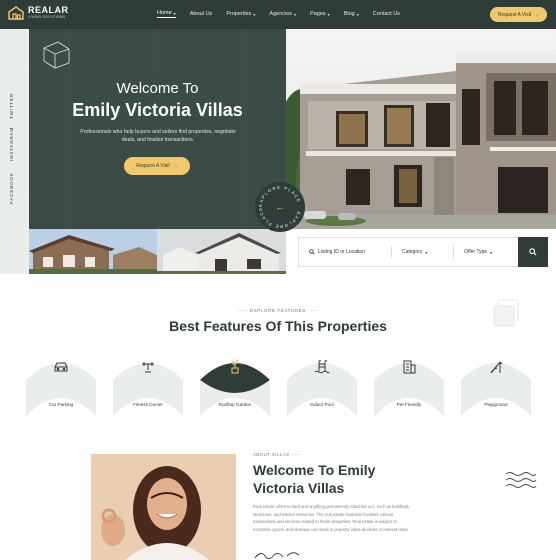  Describe the element at coordinates (157, 251) in the screenshot. I see `thumbnail-photos` at that location.